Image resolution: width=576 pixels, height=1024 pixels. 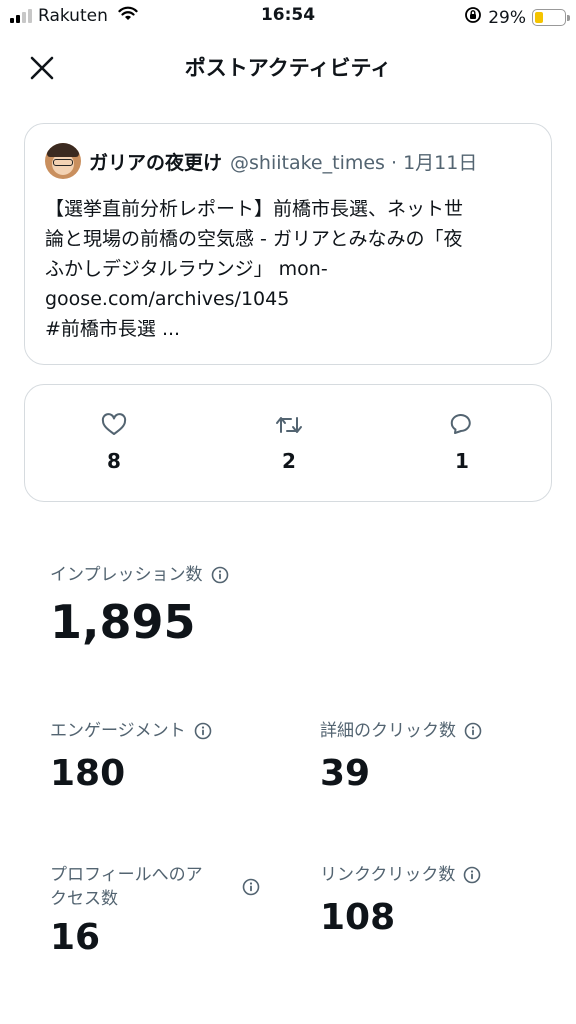 What do you see at coordinates (114, 442) in the screenshot?
I see `likes-stat: 8` at bounding box center [114, 442].